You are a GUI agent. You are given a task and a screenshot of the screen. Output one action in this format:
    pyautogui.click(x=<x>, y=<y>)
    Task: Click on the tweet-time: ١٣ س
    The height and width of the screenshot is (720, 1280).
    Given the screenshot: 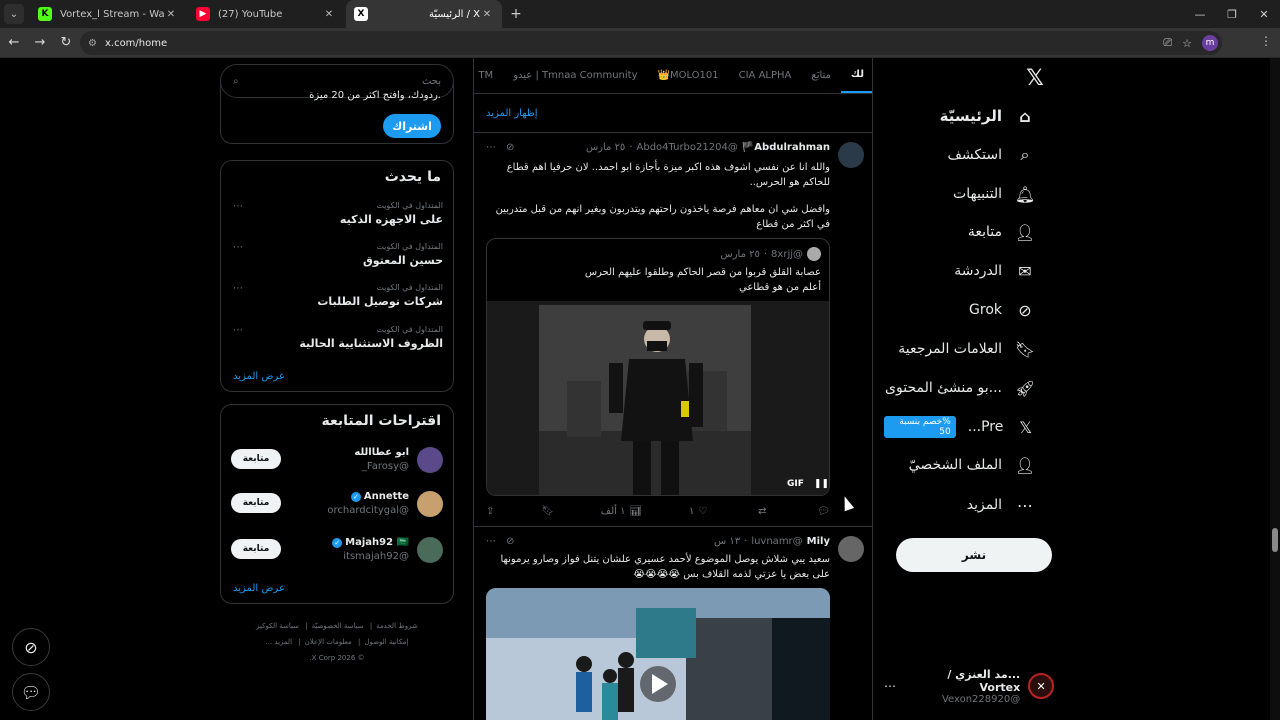 What is the action you would take?
    pyautogui.click(x=727, y=541)
    